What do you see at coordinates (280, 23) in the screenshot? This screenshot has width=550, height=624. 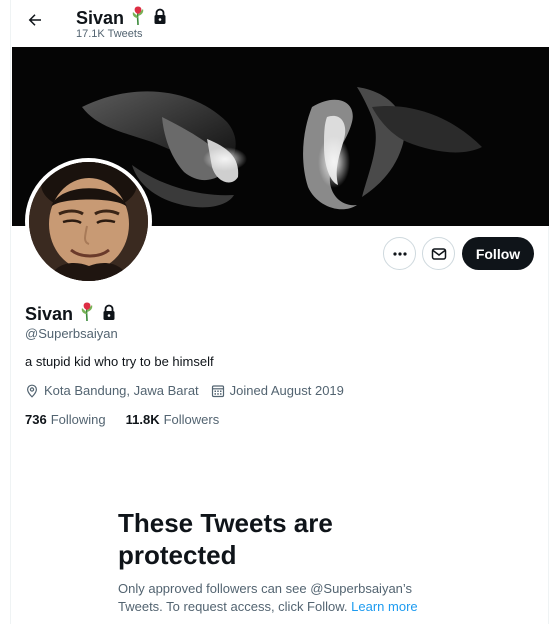 I see `top-header: Sivan 17.1K Tweets` at bounding box center [280, 23].